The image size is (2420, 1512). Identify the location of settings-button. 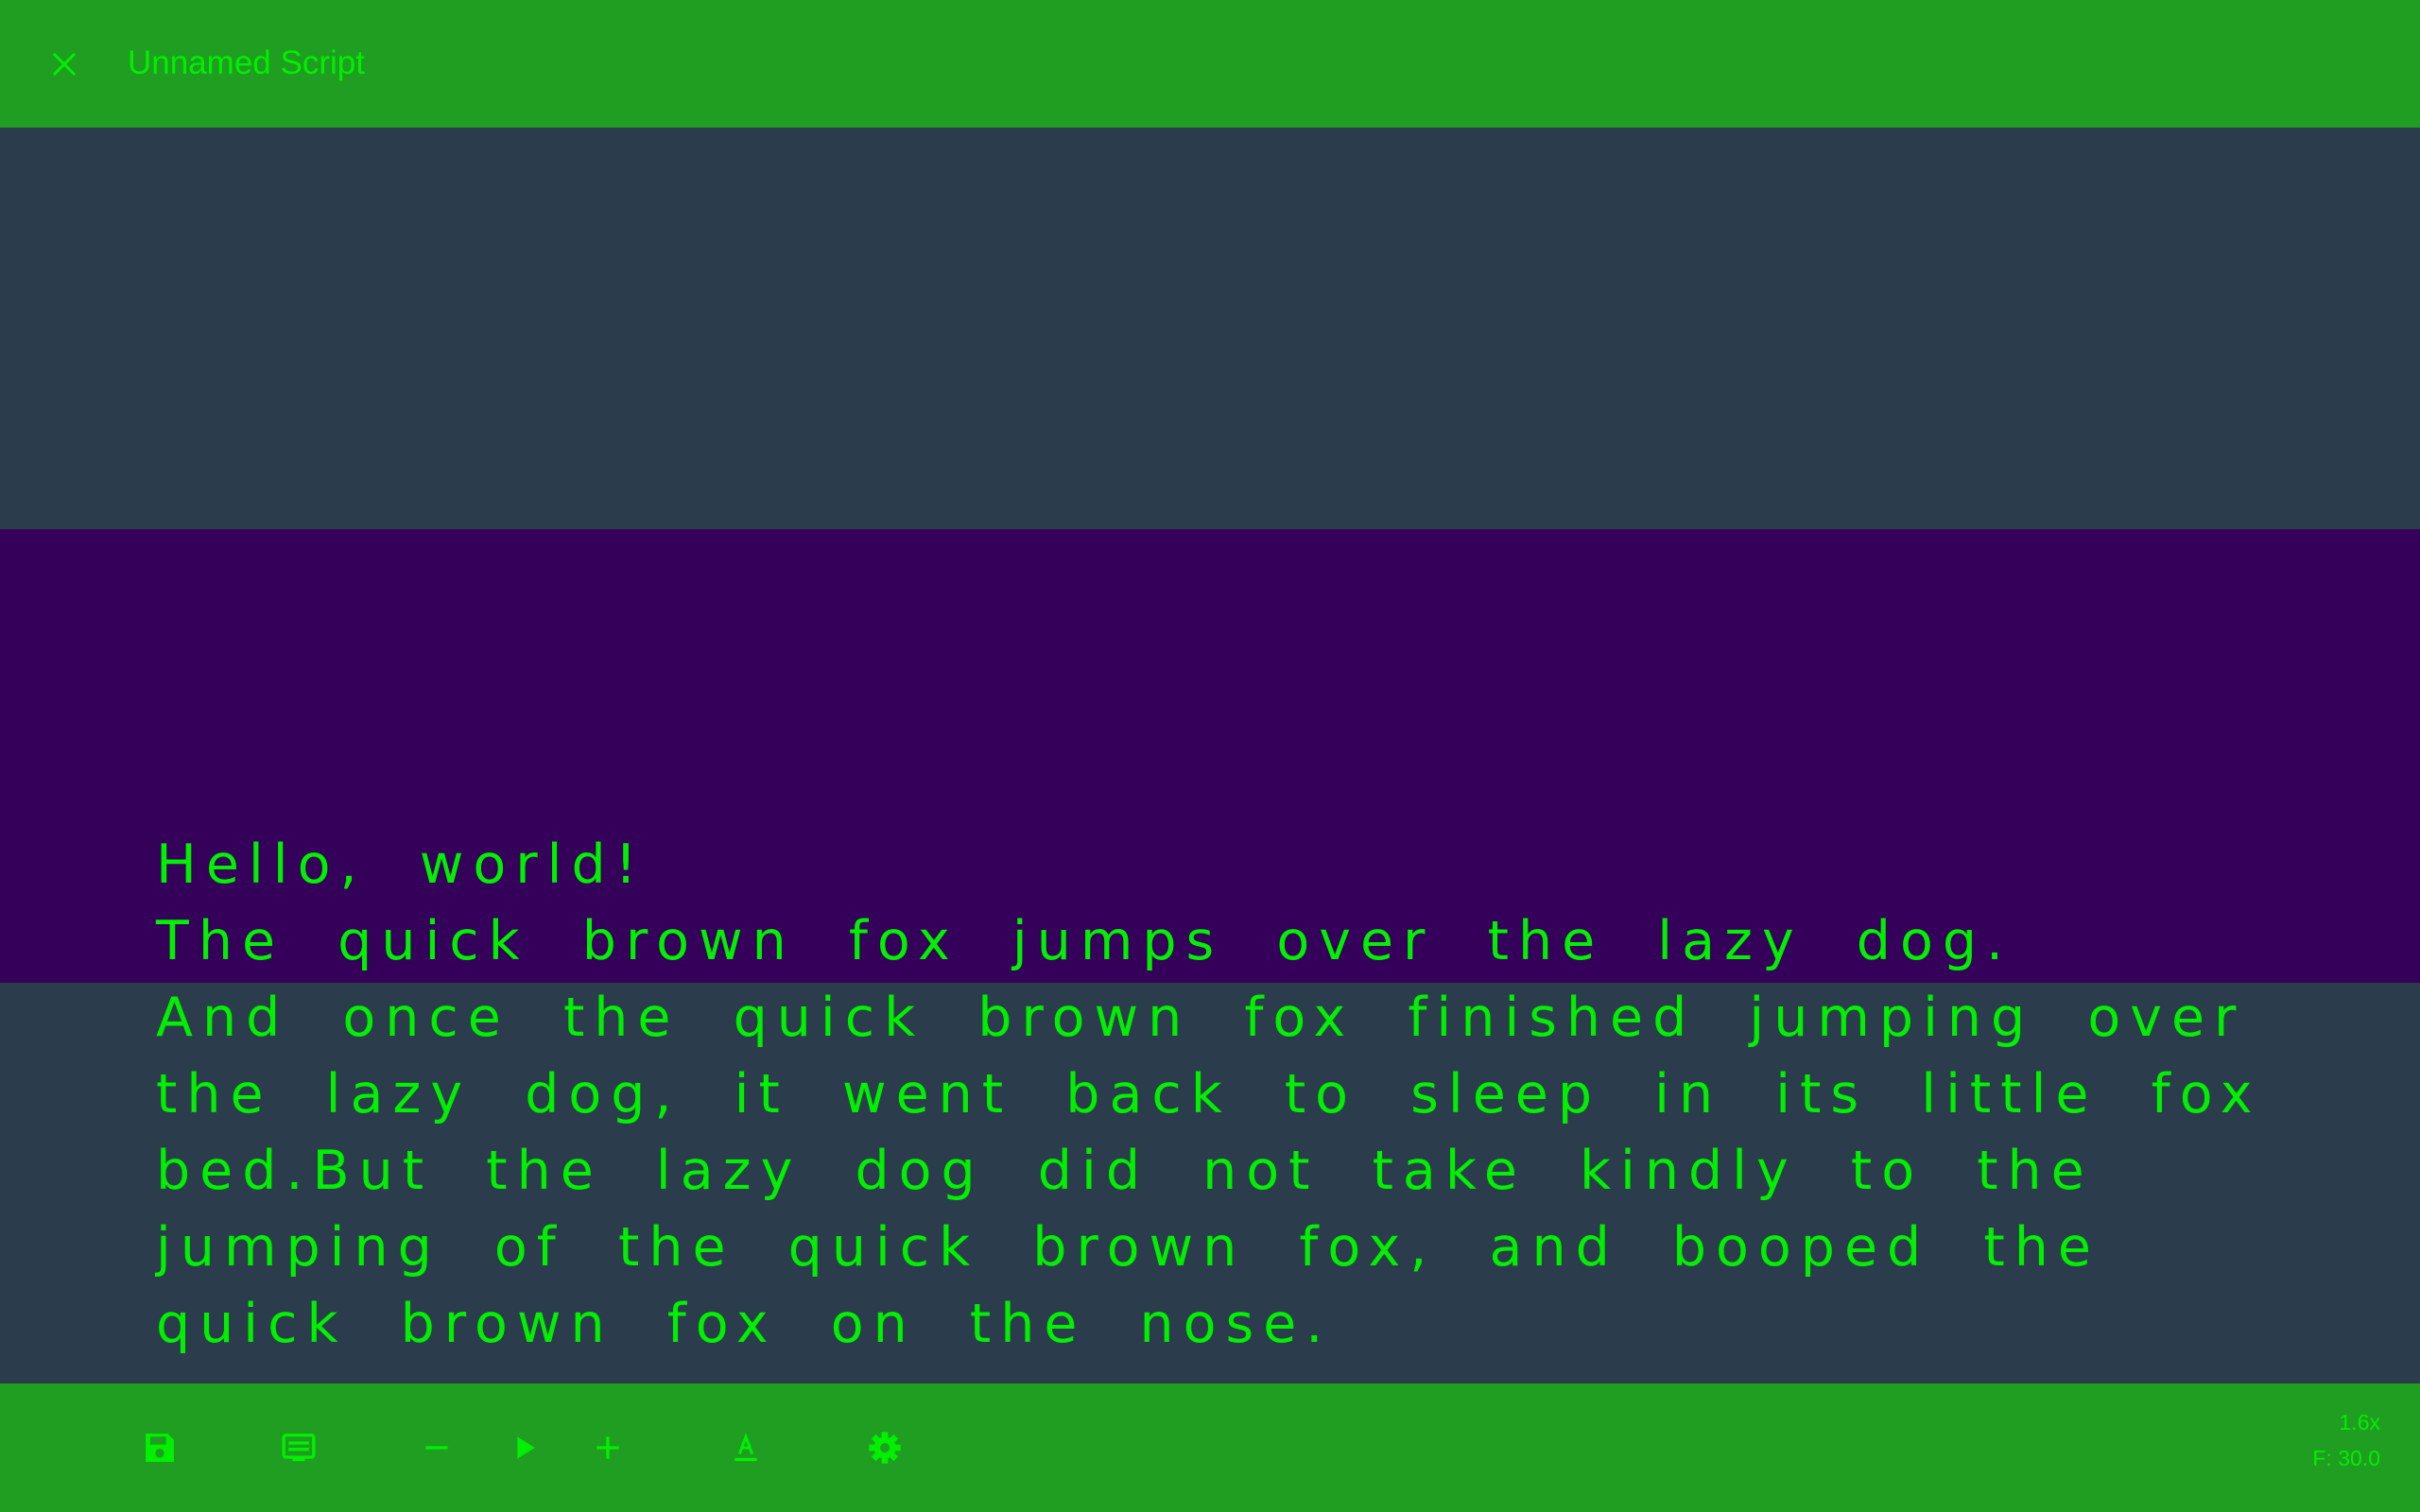
(884, 1447).